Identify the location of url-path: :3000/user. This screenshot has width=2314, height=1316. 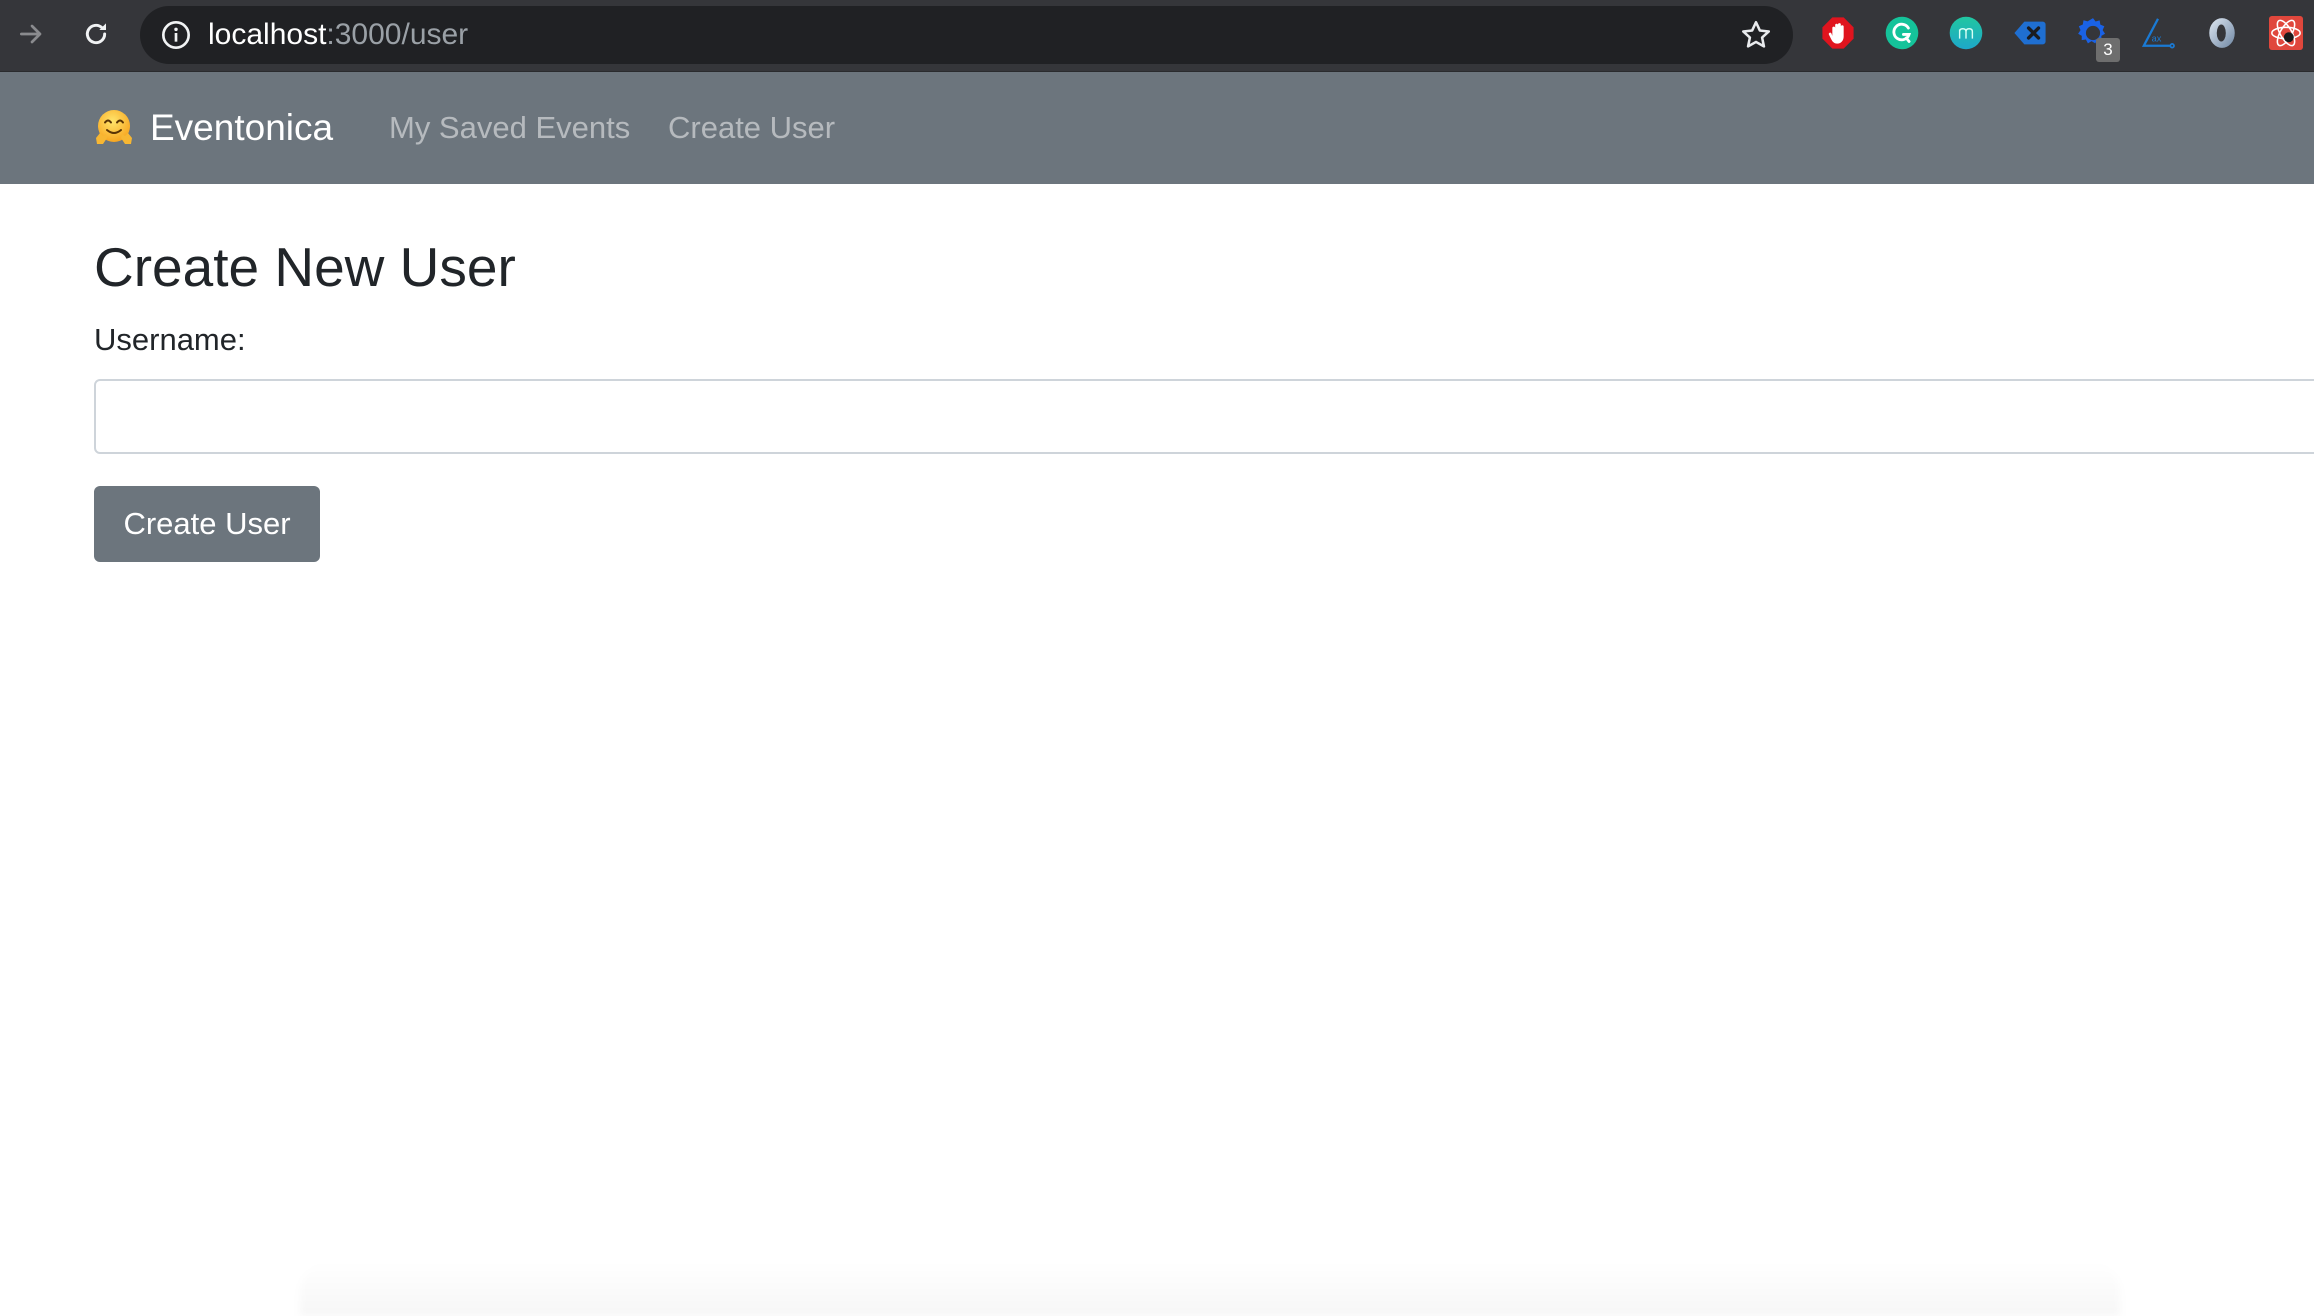
(397, 34).